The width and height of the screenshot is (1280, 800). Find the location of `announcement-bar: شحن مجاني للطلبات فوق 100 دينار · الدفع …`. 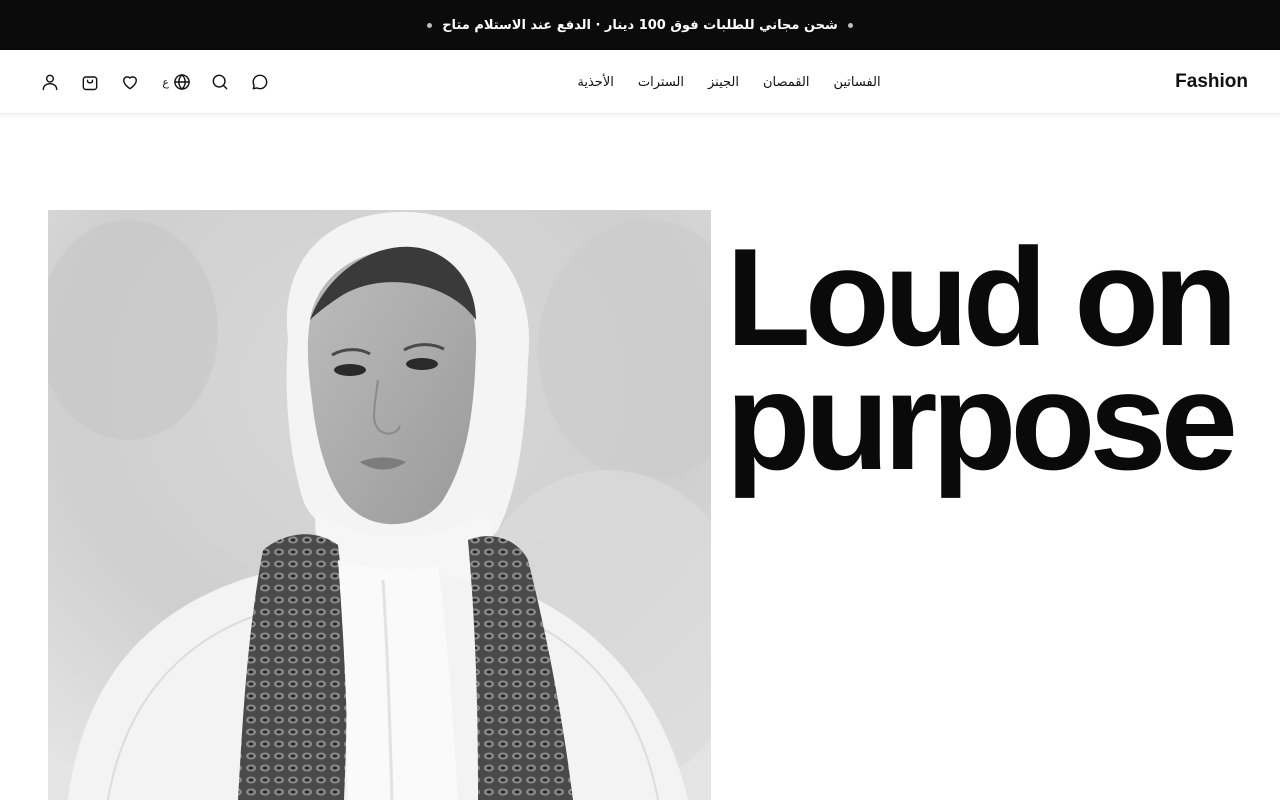

announcement-bar: شحن مجاني للطلبات فوق 100 دينار · الدفع … is located at coordinates (640, 25).